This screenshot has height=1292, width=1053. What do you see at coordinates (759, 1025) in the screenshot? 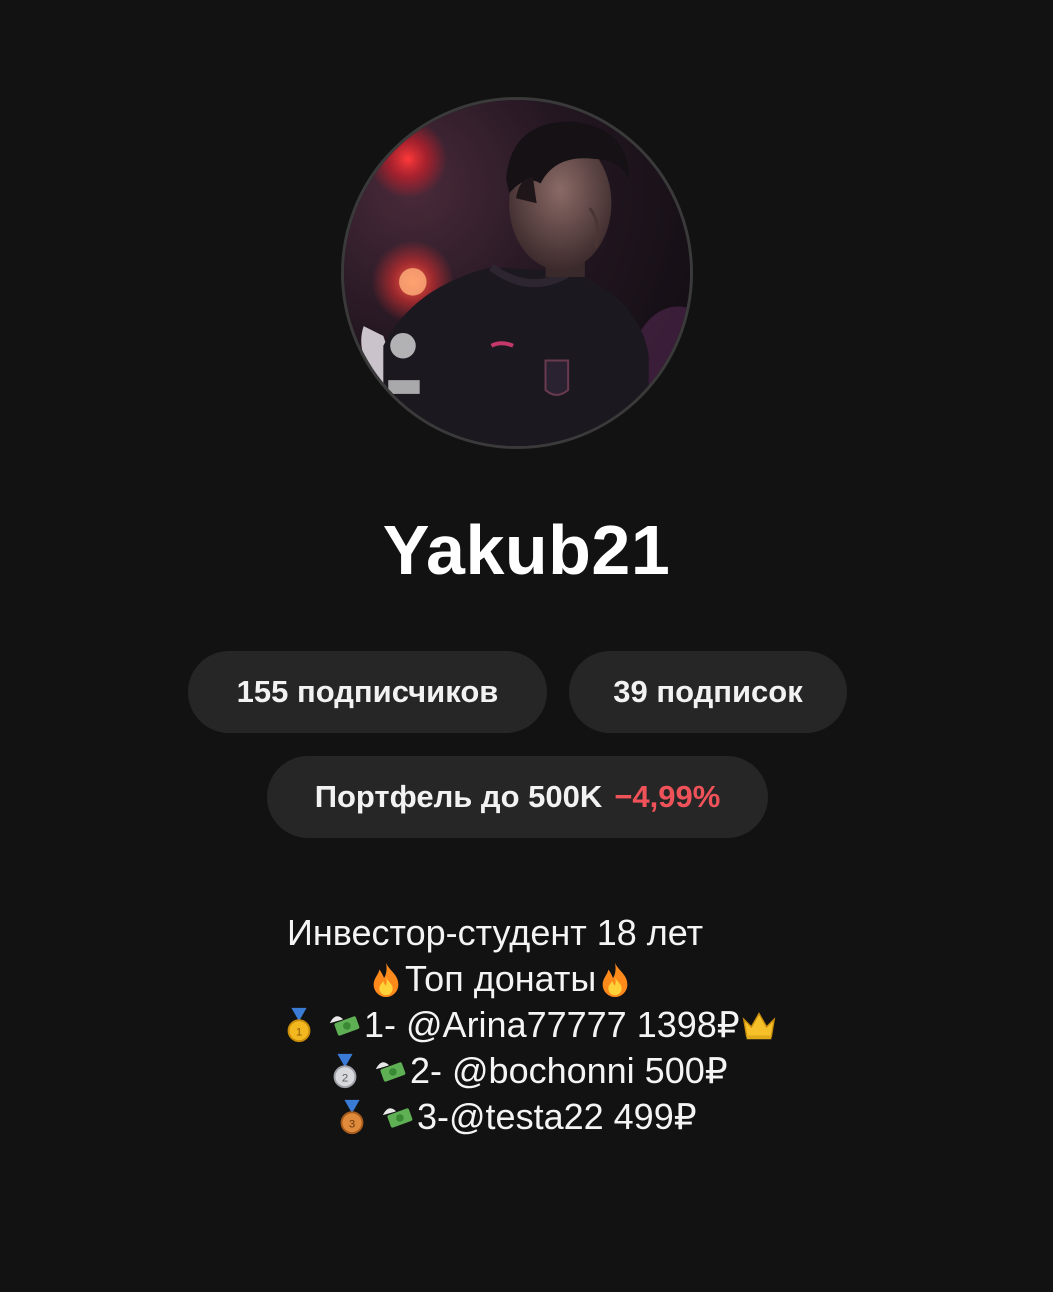
I see `crown-icon` at bounding box center [759, 1025].